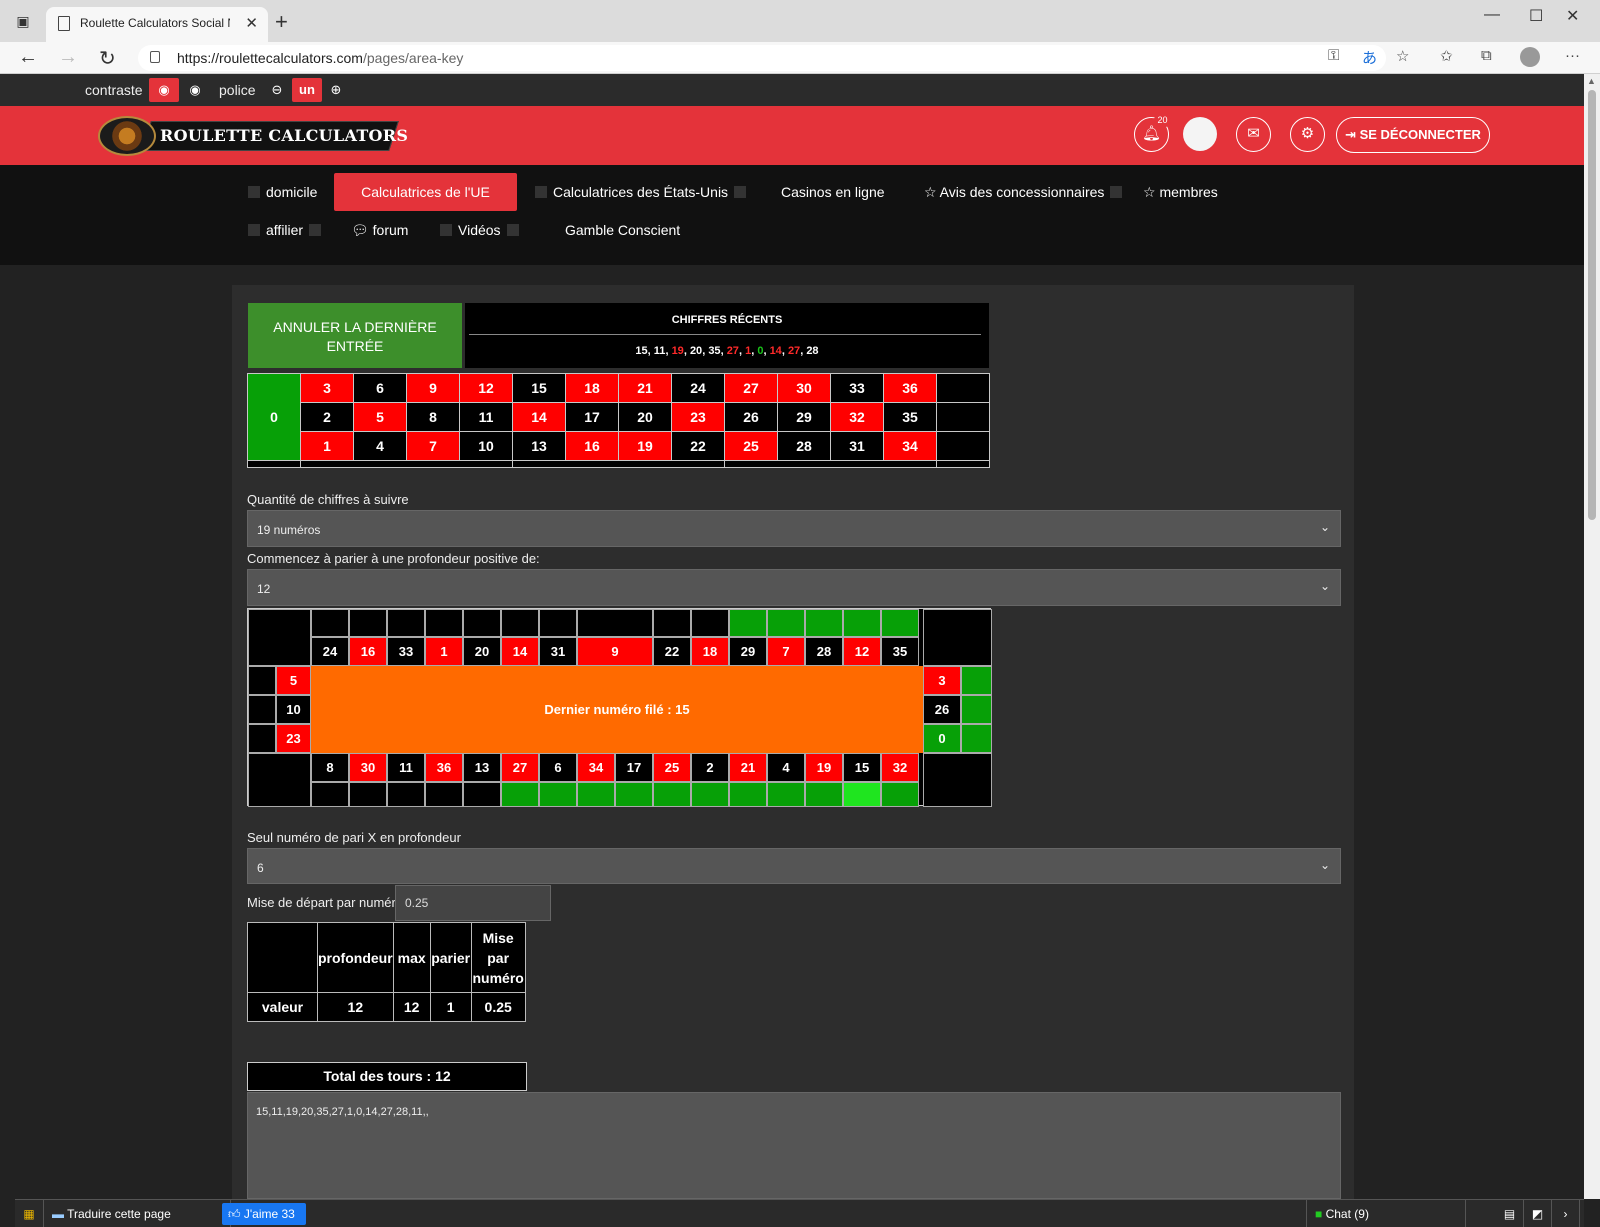 The height and width of the screenshot is (1227, 1600). I want to click on messages-button: ✉, so click(1253, 134).